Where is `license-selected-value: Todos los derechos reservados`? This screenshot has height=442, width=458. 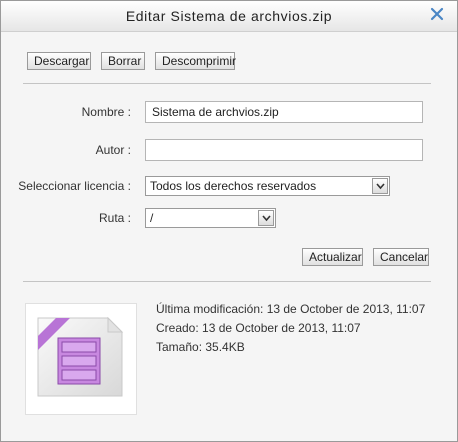
license-selected-value: Todos los derechos reservados is located at coordinates (233, 186).